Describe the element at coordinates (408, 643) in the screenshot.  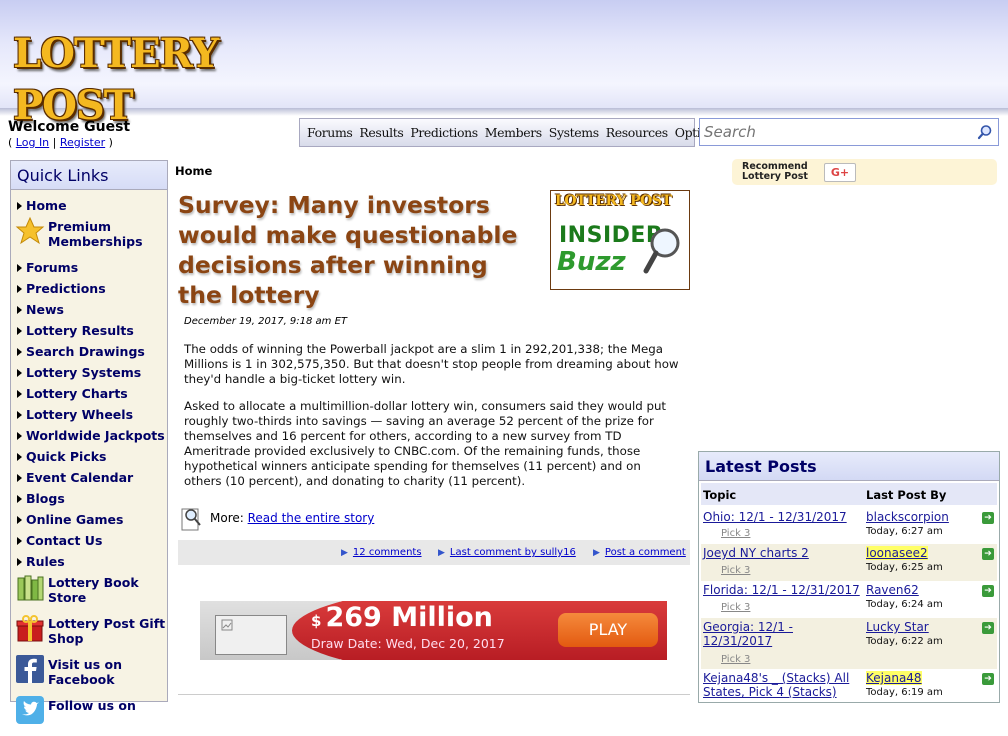
I see `draw-date: Draw Date: Wed, Dec 20, 2017` at that location.